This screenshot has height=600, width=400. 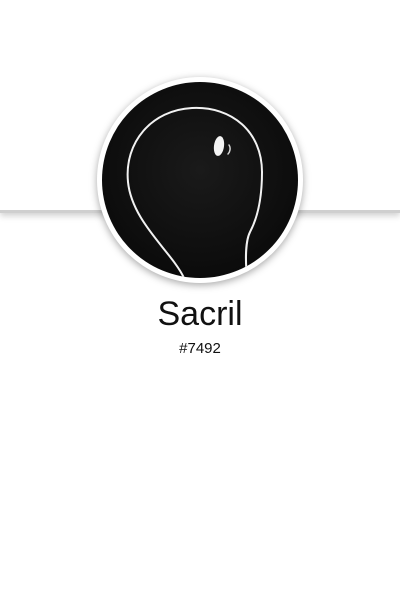 What do you see at coordinates (195, 192) in the screenshot?
I see `dark-figure-avatar-icon` at bounding box center [195, 192].